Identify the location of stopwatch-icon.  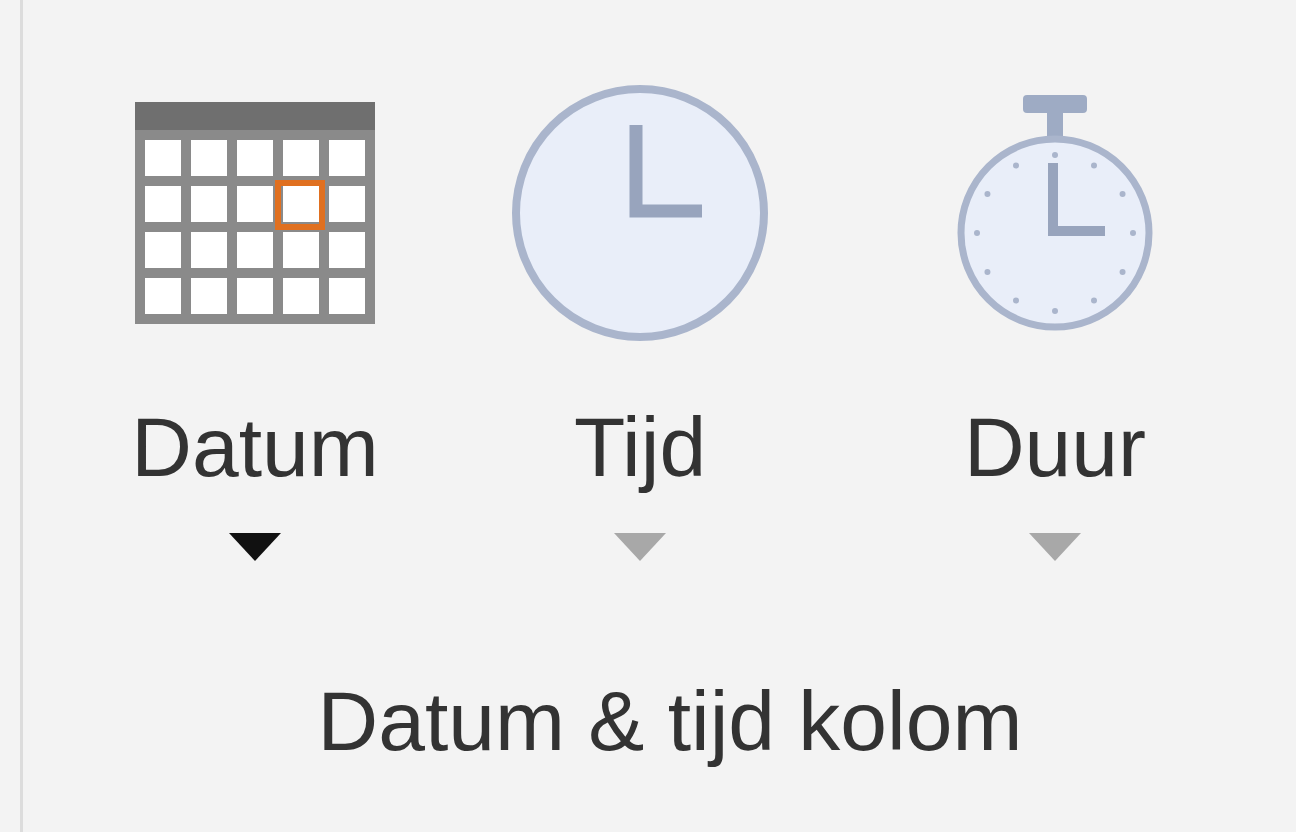
(1055, 212).